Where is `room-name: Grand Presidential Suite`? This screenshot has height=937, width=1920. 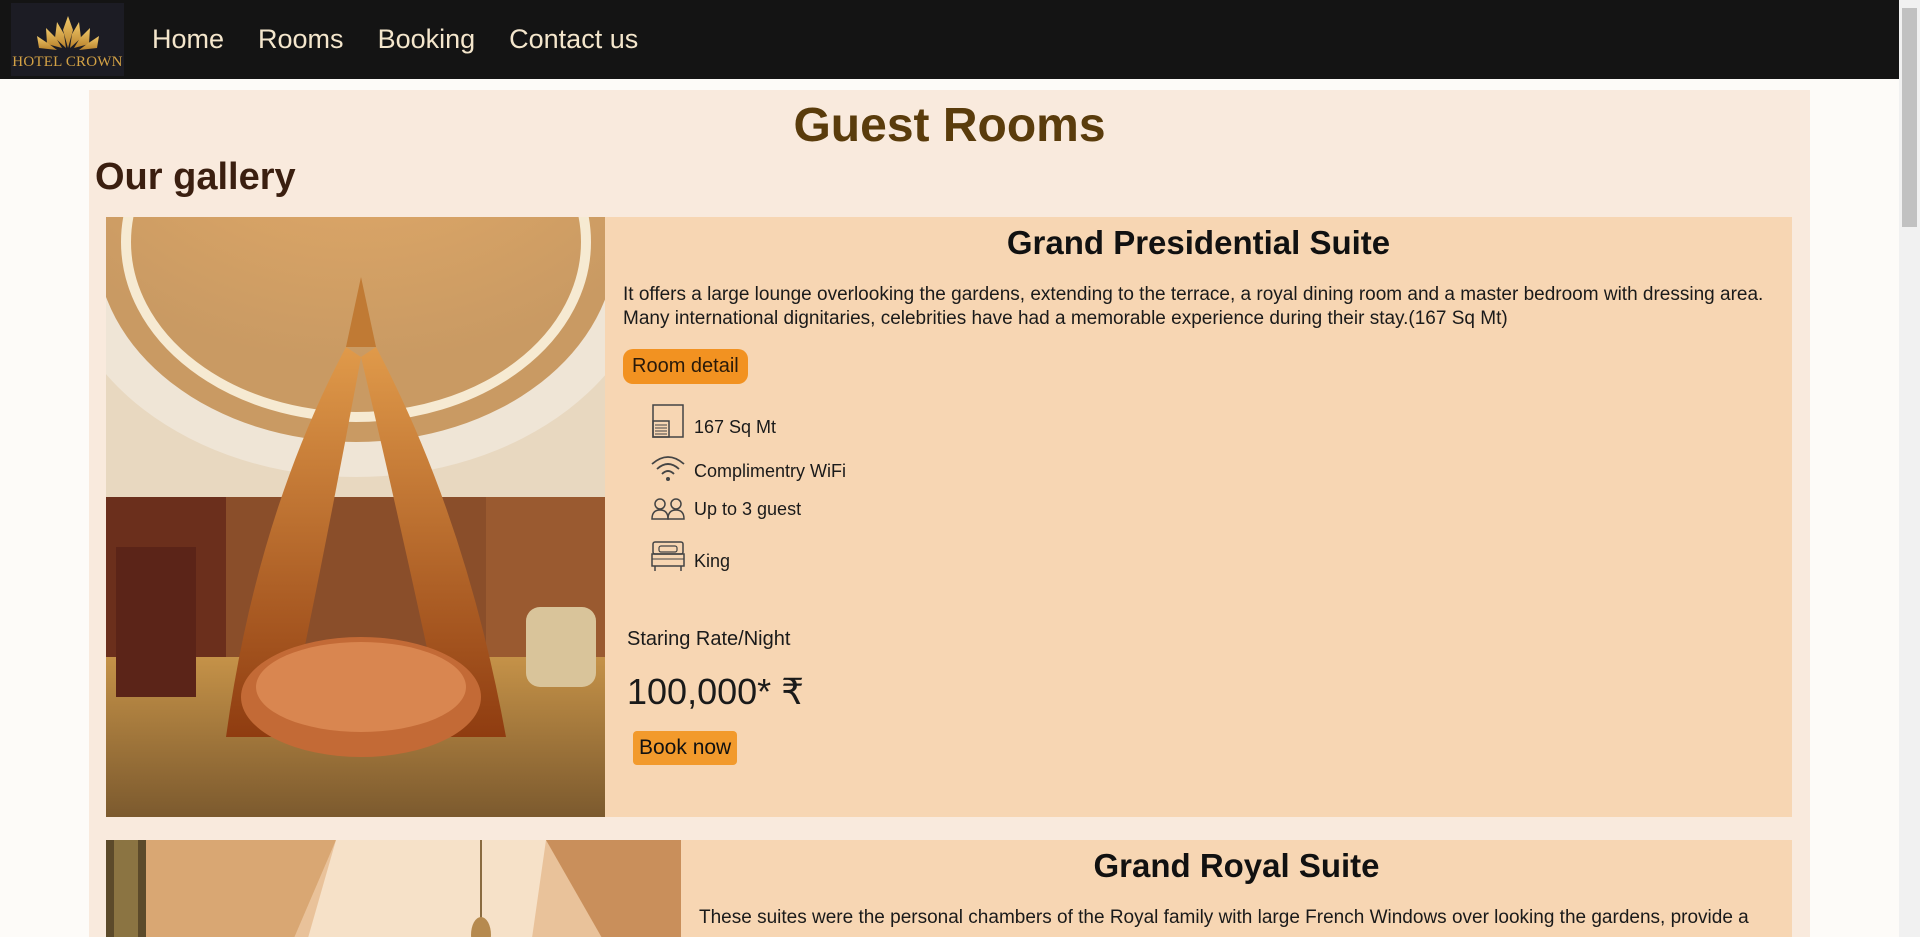 room-name: Grand Presidential Suite is located at coordinates (1198, 242).